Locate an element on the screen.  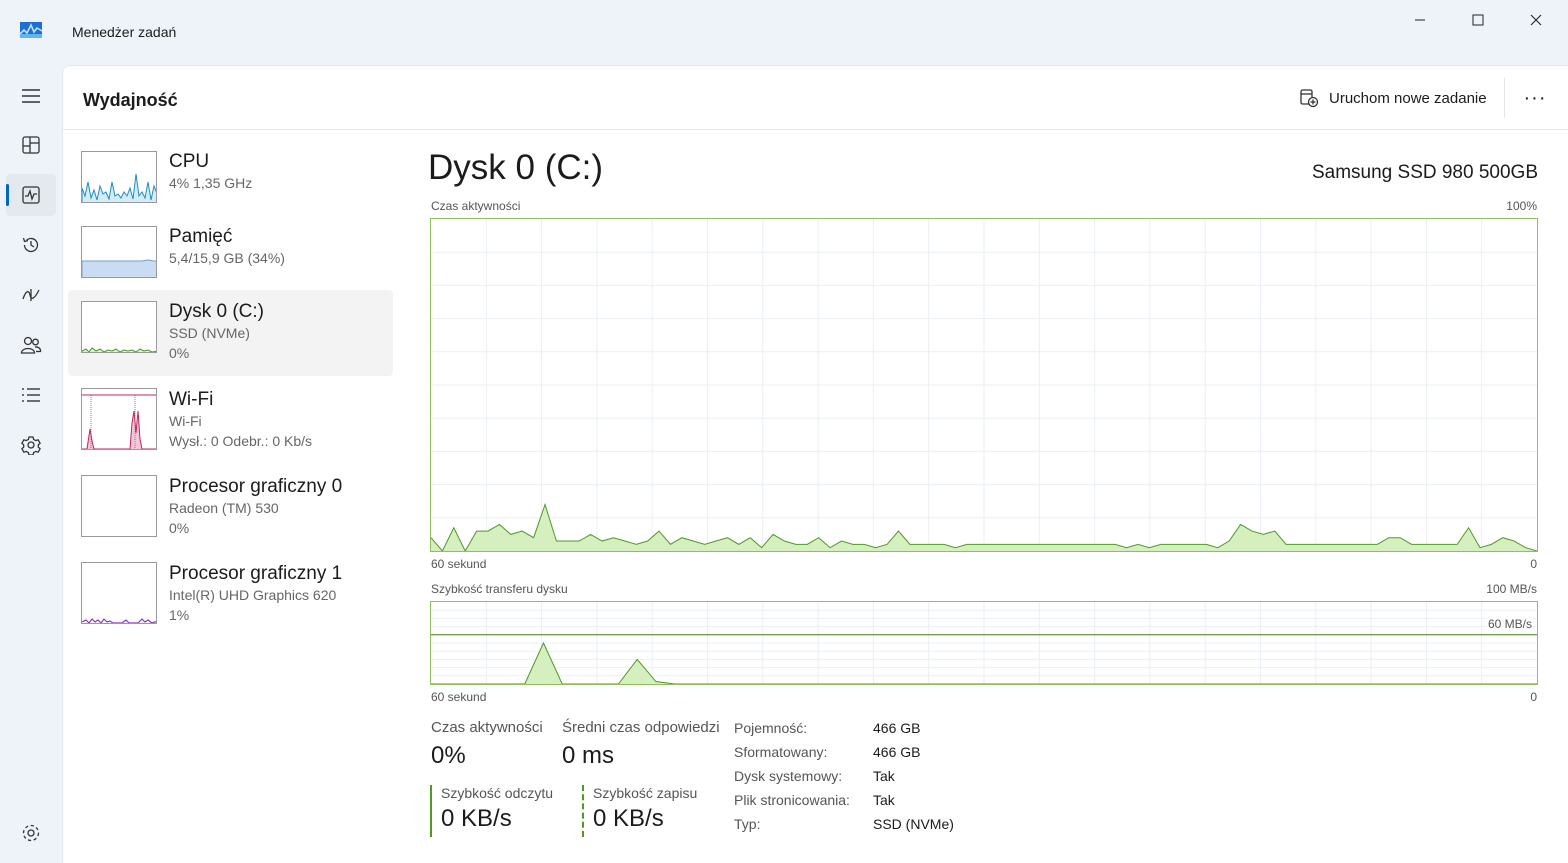
disk-thumbnail-graph is located at coordinates (119, 327).